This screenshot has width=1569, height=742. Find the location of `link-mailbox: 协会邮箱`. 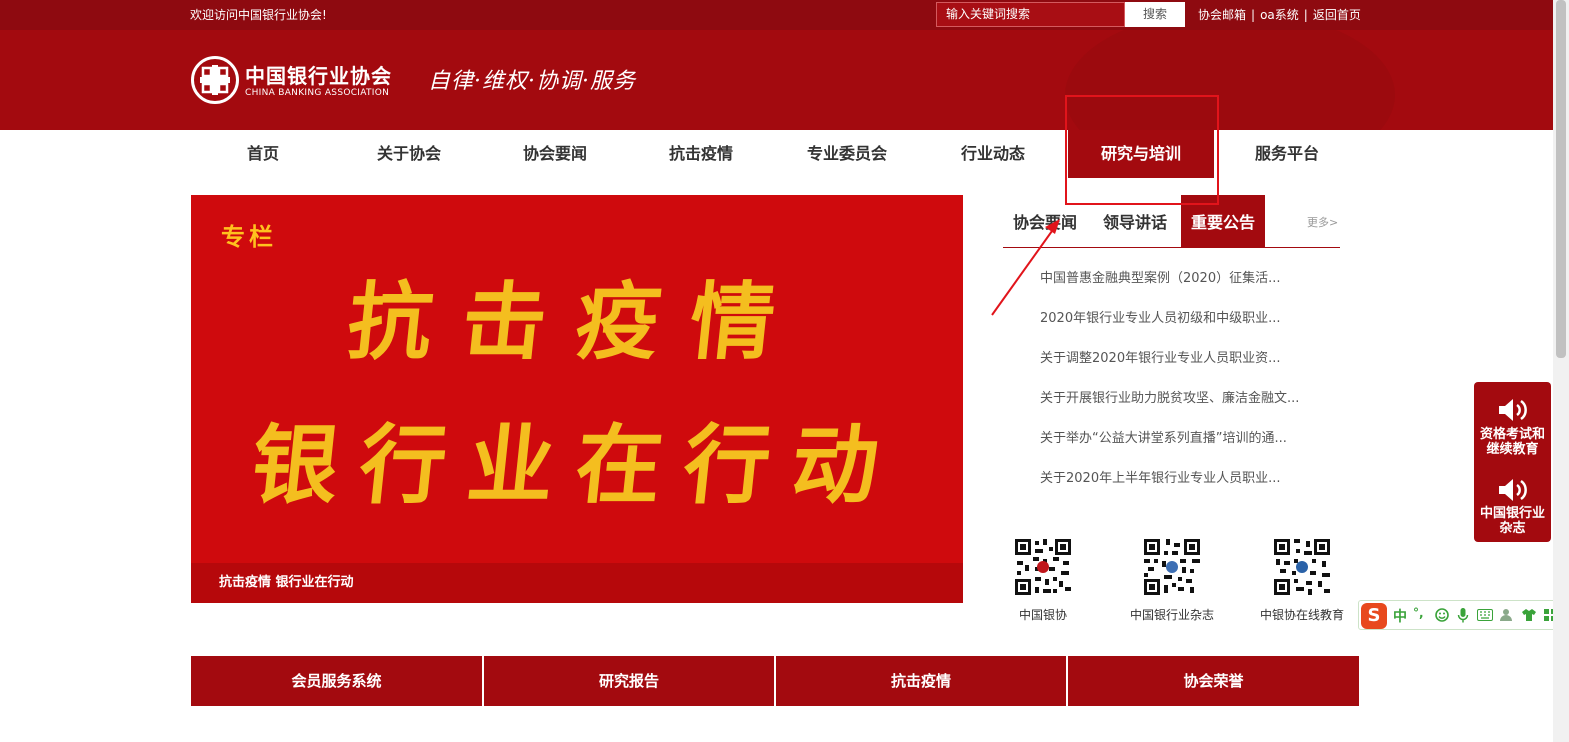

link-mailbox: 协会邮箱 is located at coordinates (1222, 15).